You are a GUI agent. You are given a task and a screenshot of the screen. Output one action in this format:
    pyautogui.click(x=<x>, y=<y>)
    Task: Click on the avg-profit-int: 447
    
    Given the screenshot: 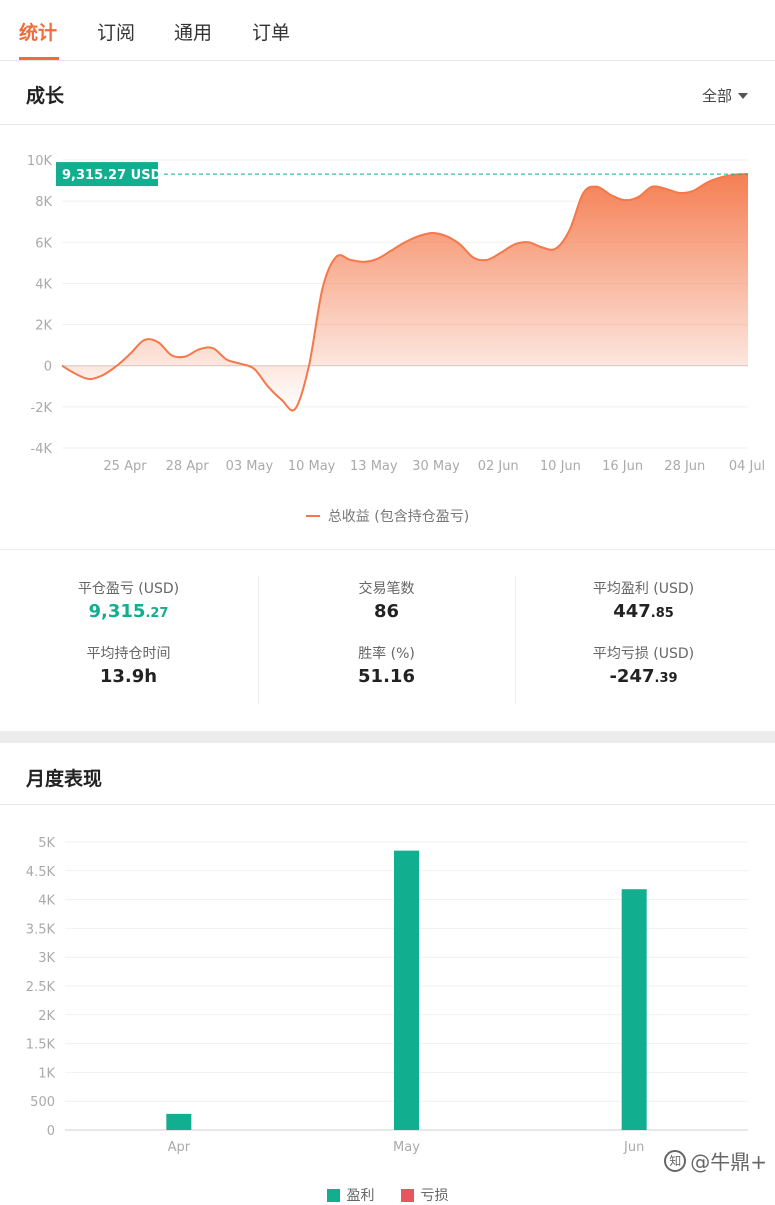 What is the action you would take?
    pyautogui.click(x=632, y=611)
    